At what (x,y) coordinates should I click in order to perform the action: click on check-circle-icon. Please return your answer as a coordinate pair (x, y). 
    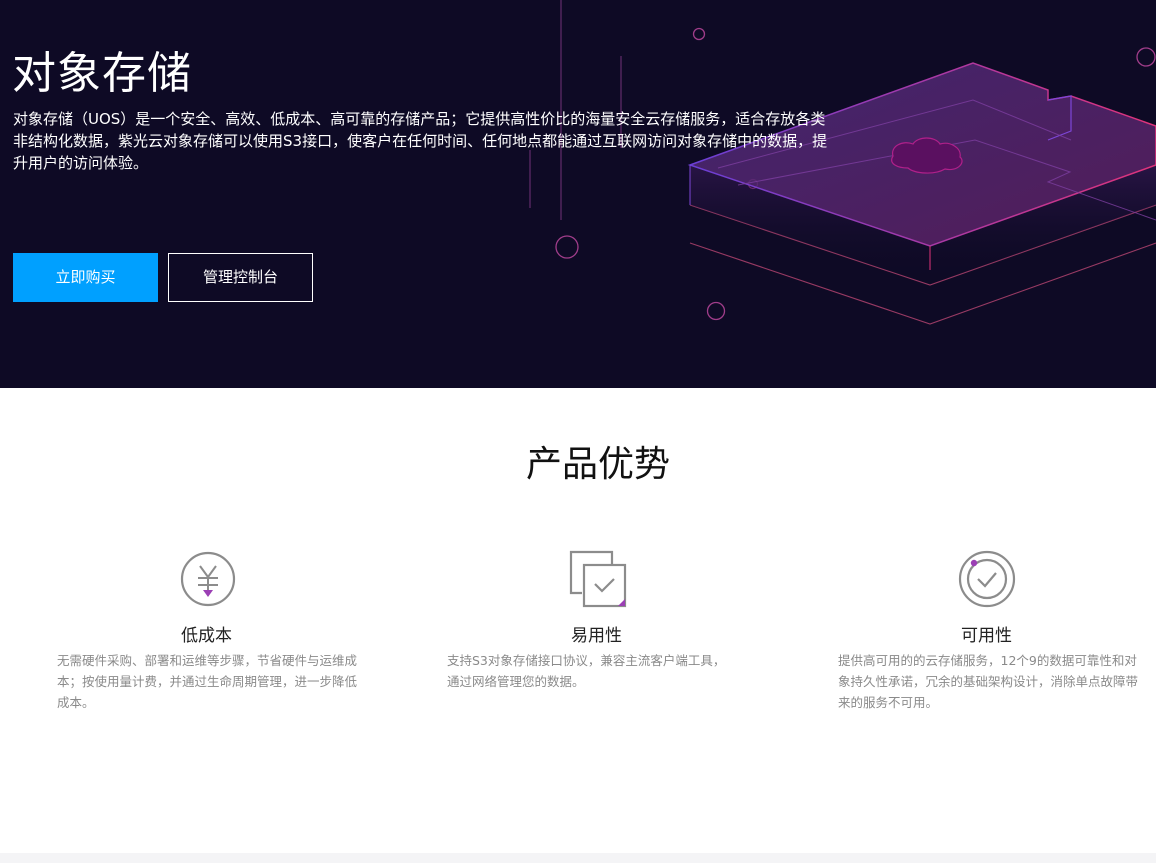
    Looking at the image, I should click on (987, 579).